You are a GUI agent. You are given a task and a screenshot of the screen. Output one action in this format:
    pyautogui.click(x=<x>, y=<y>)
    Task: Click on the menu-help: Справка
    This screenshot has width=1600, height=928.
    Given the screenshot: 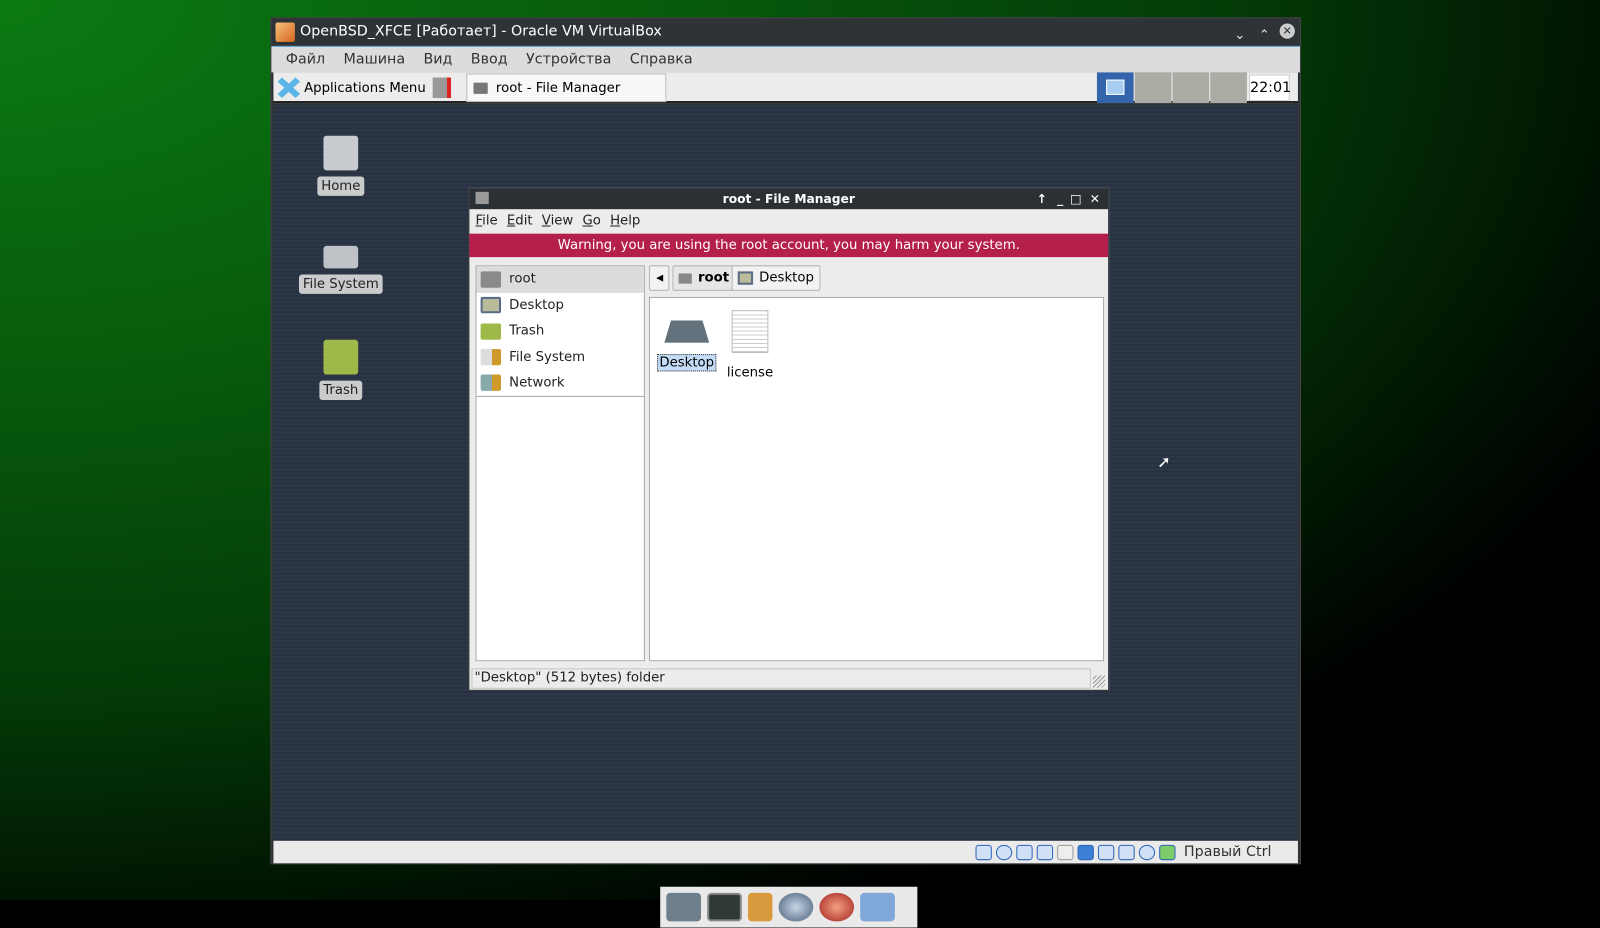 What is the action you would take?
    pyautogui.click(x=661, y=57)
    